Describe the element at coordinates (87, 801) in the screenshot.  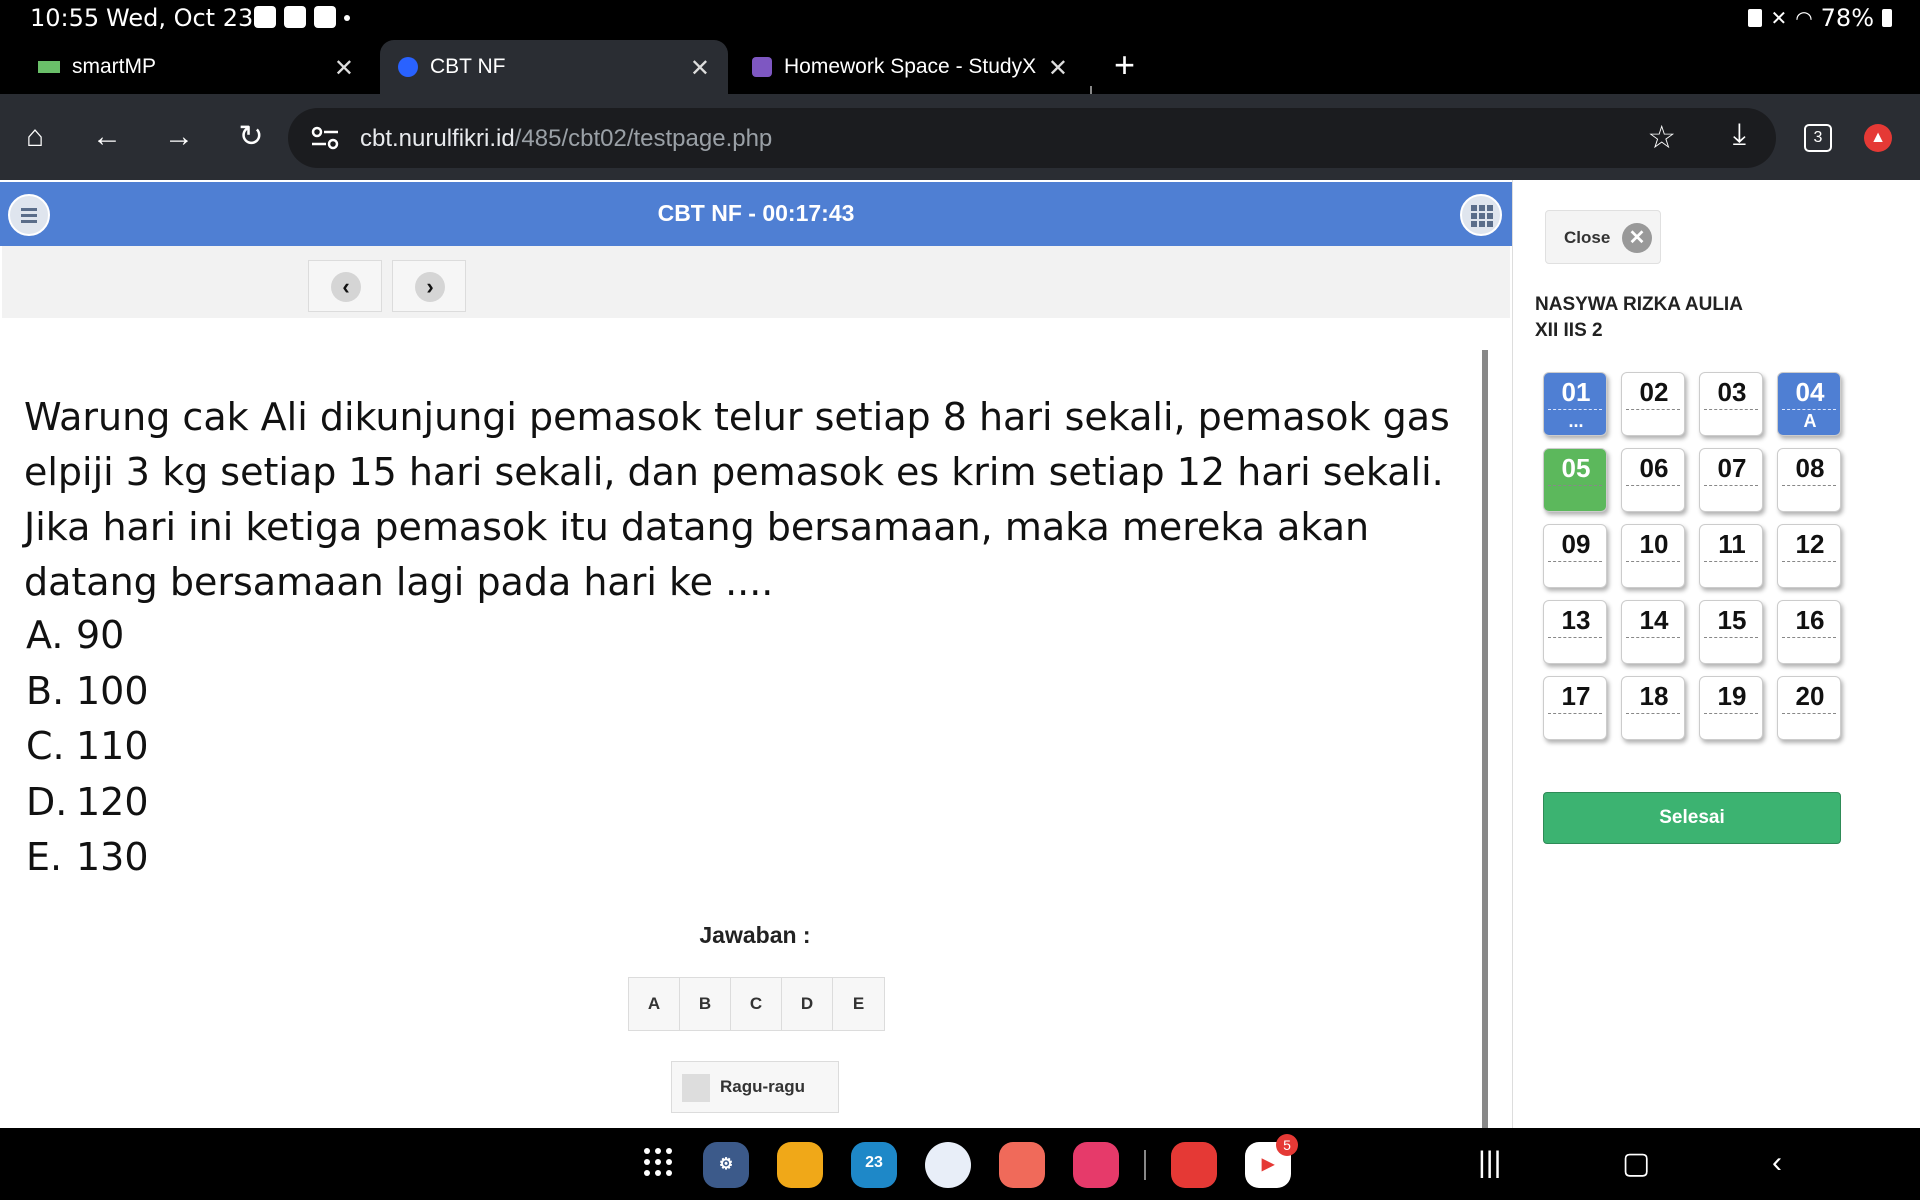
I see `option-d: D. 120` at that location.